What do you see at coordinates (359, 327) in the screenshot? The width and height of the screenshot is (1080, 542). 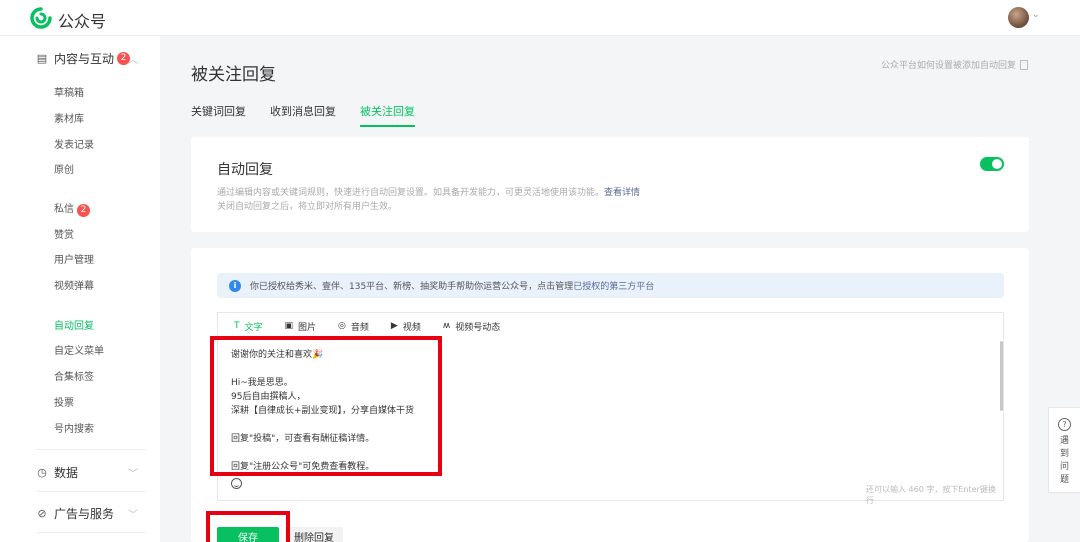 I see `tool-label: 音频` at bounding box center [359, 327].